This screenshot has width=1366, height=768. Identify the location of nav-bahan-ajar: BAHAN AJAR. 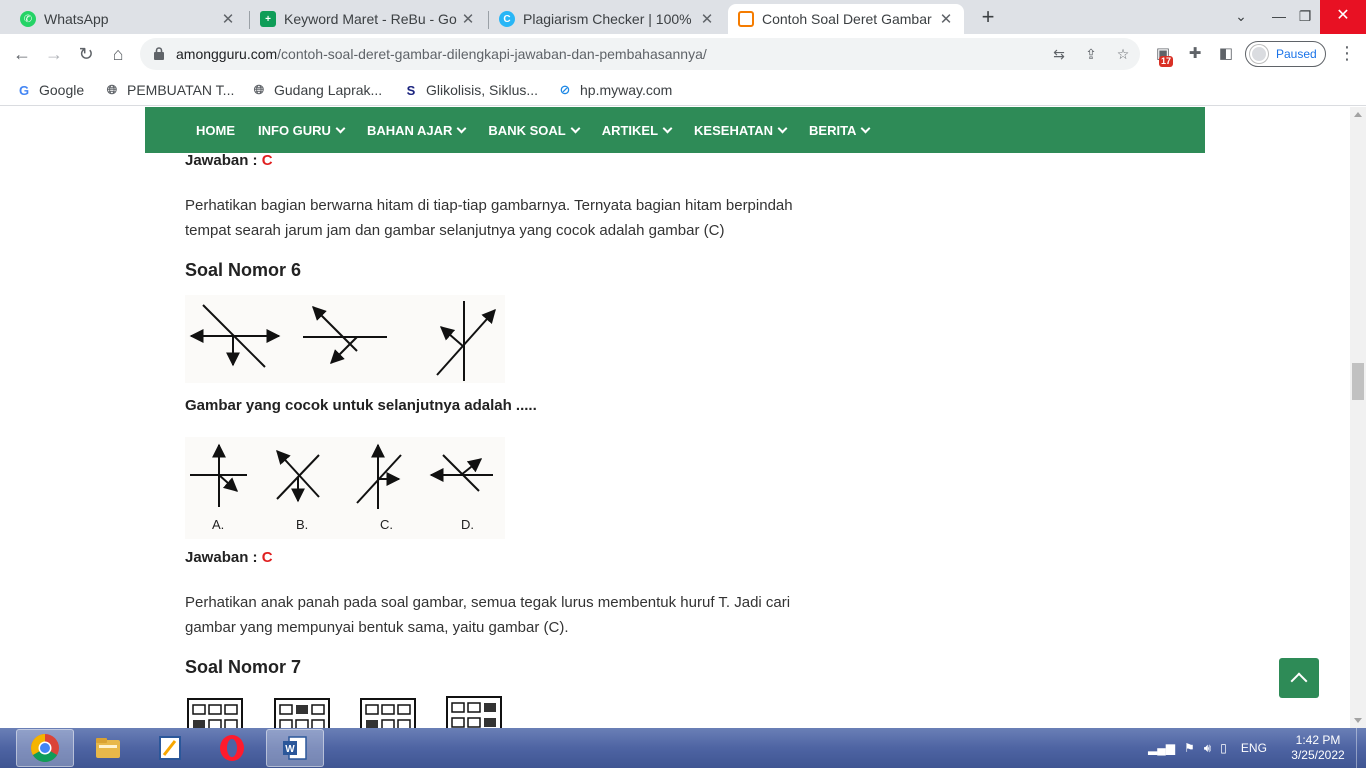
(417, 130).